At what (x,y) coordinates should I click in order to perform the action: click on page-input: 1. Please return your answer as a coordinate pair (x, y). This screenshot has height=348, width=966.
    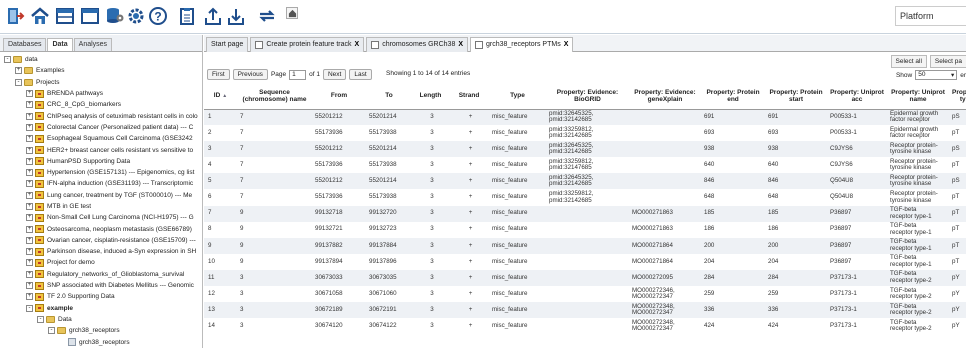
    Looking at the image, I should click on (298, 74).